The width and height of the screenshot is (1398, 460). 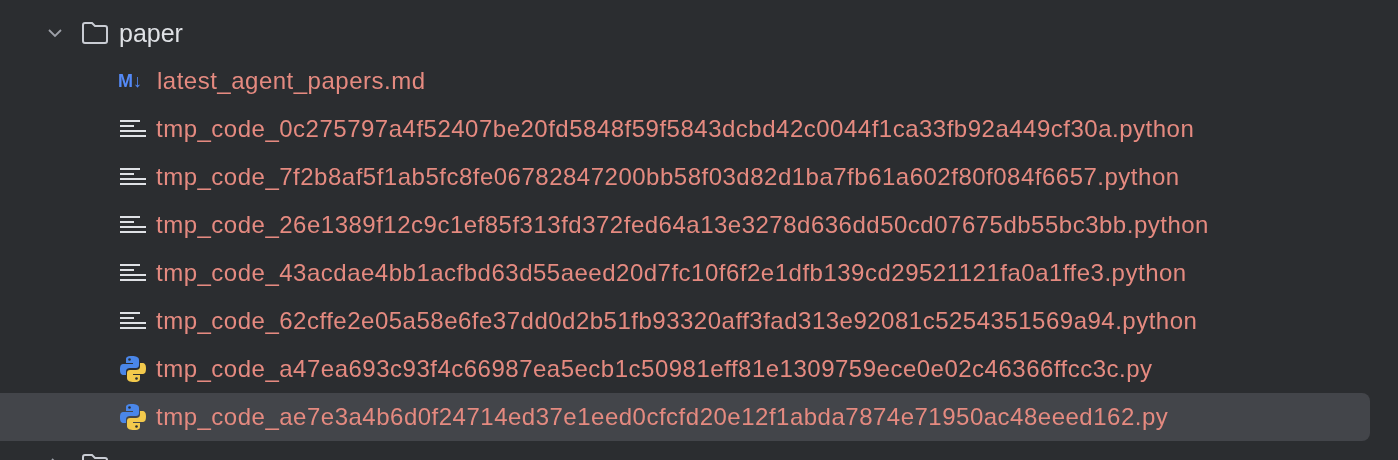 I want to click on file-item: tmp_code_a47ea693c93f4c66987ea5ecb1c50981eff81e1309759ece0e02c46366ffcc3c.py, so click(x=685, y=369).